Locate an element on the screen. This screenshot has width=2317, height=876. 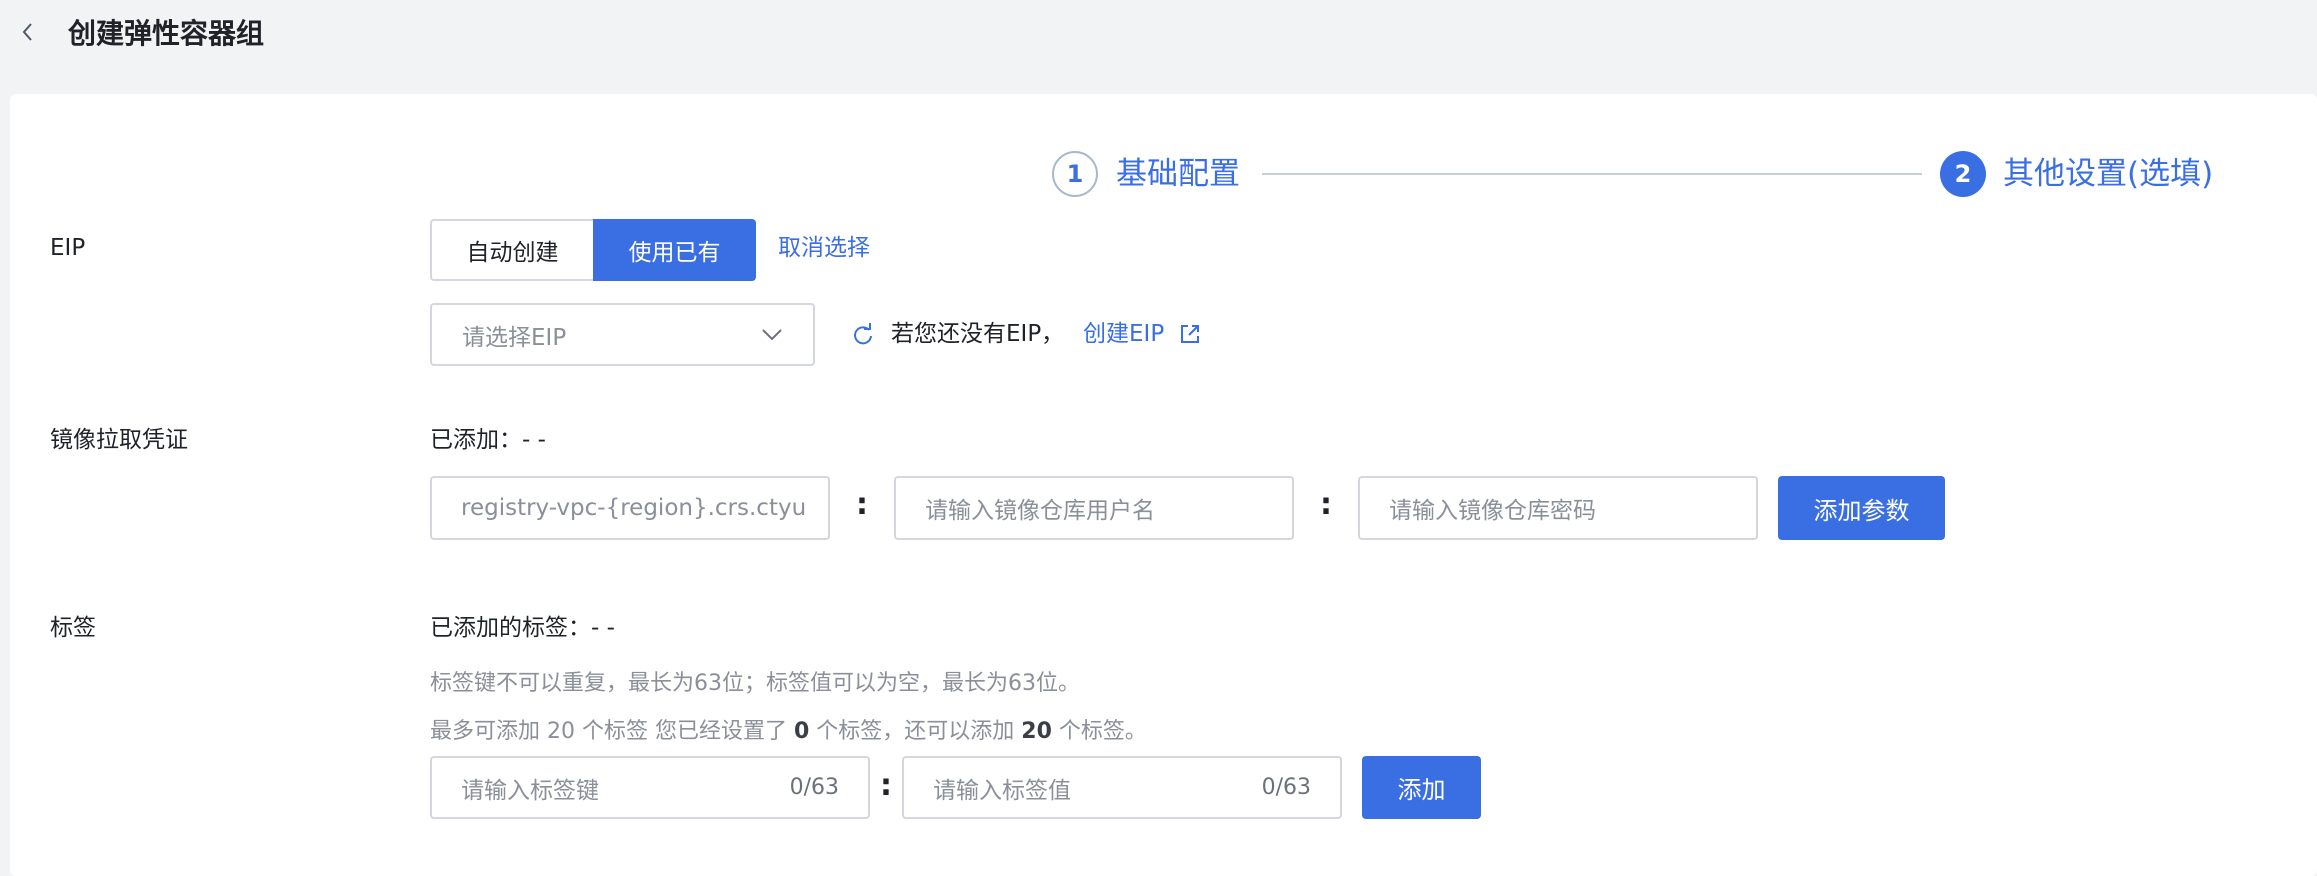
eip-use-existing-button: 使用已有 is located at coordinates (674, 250).